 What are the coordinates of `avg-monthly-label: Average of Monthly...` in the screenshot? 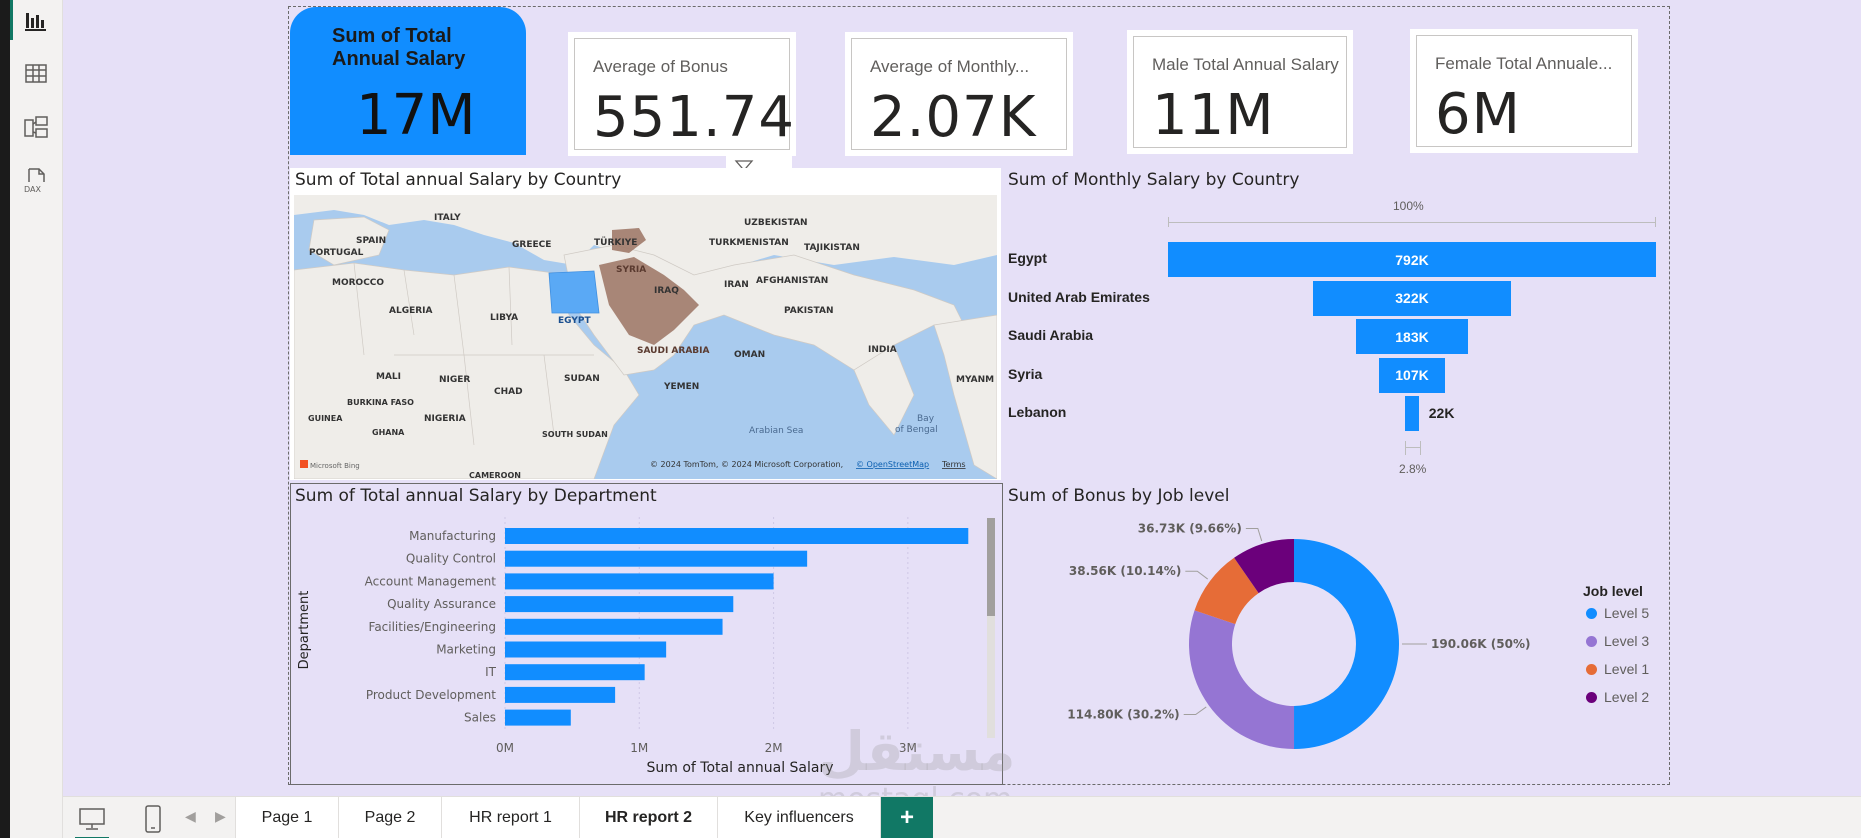 It's located at (950, 66).